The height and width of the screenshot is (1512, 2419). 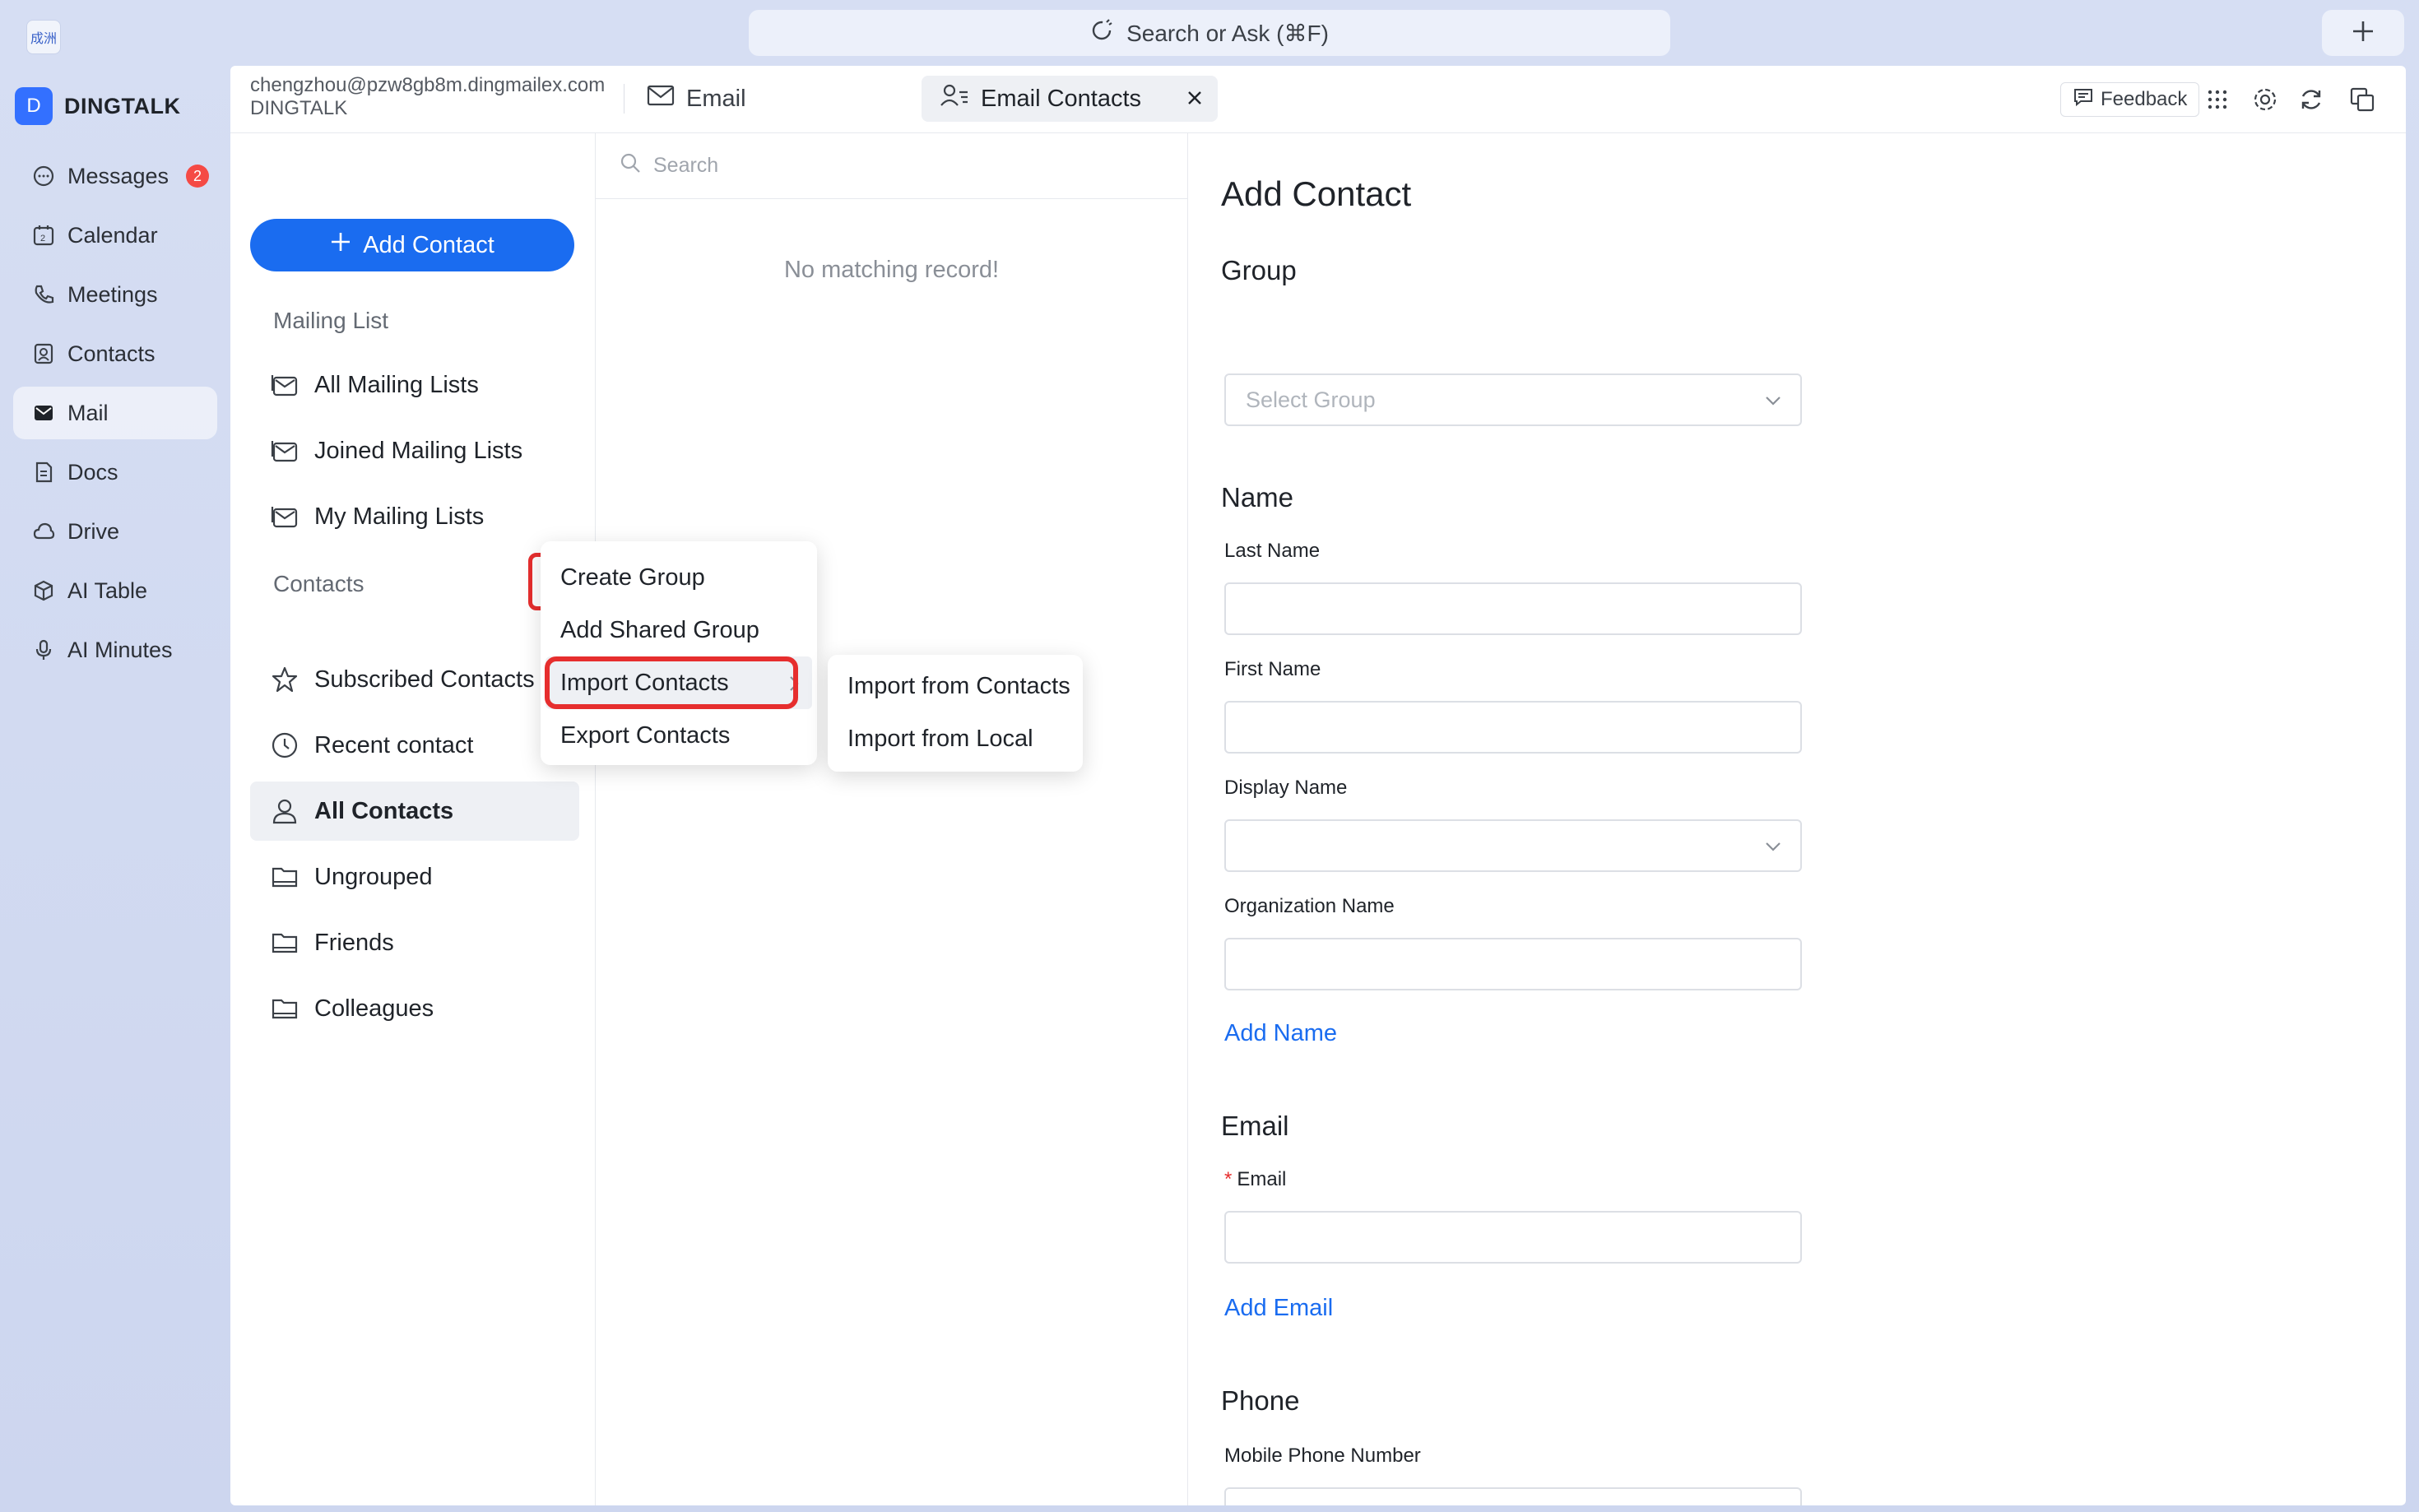 I want to click on tree-item-recent-contact: Recent contact, so click(x=414, y=745).